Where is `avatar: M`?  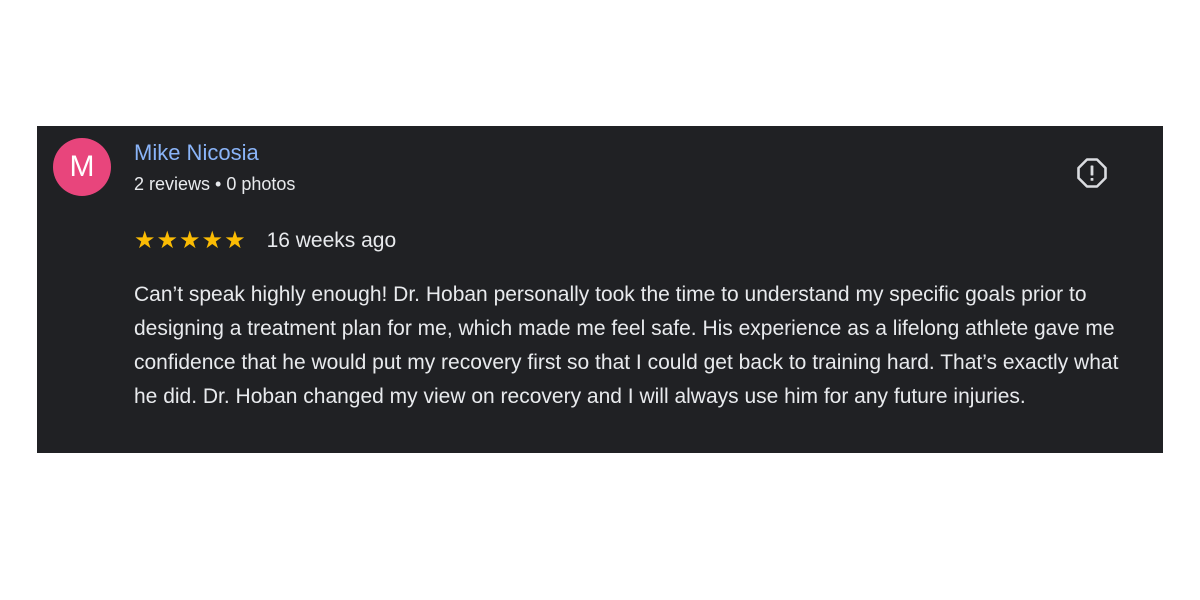
avatar: M is located at coordinates (82, 167).